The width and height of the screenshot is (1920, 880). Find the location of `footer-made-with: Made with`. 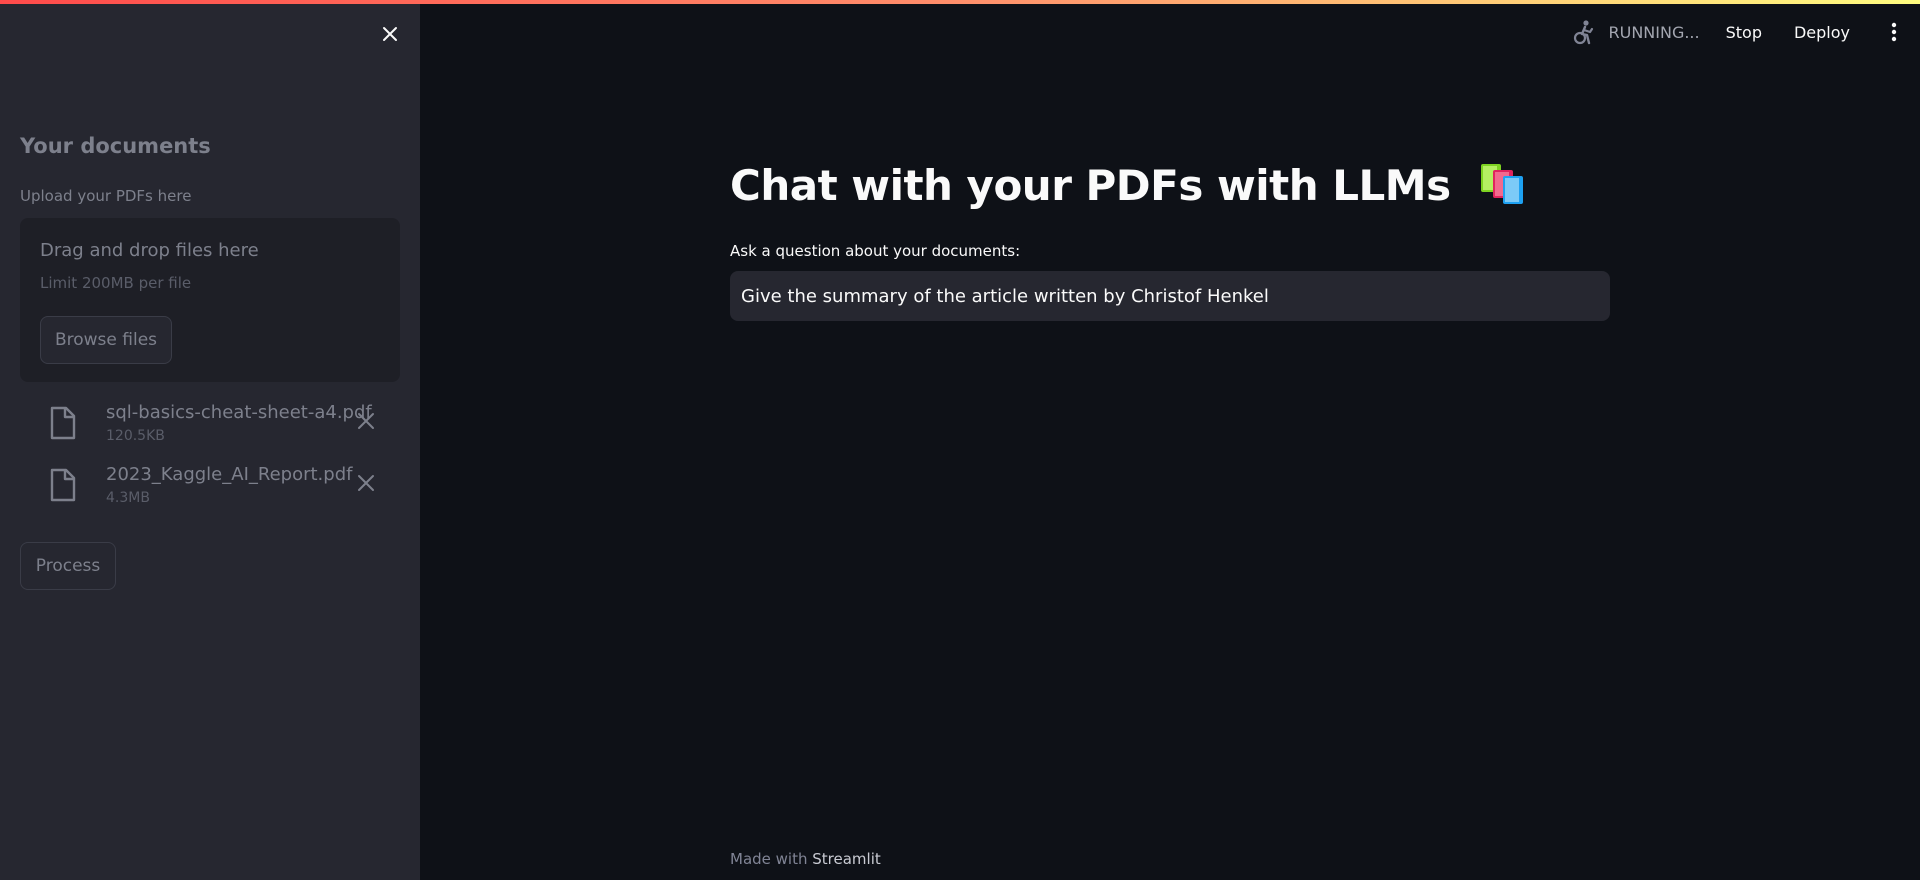

footer-made-with: Made with is located at coordinates (769, 859).